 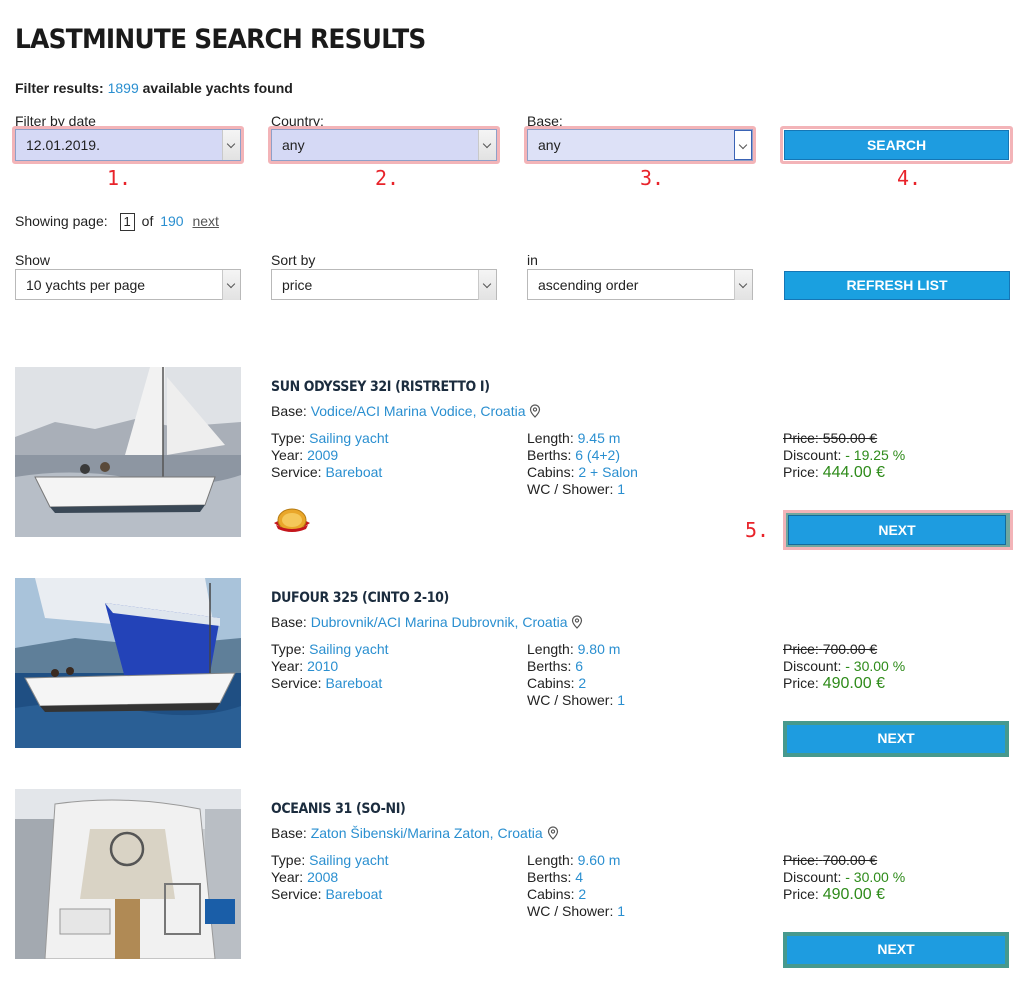 I want to click on country-select-highlight: any, so click(x=384, y=145).